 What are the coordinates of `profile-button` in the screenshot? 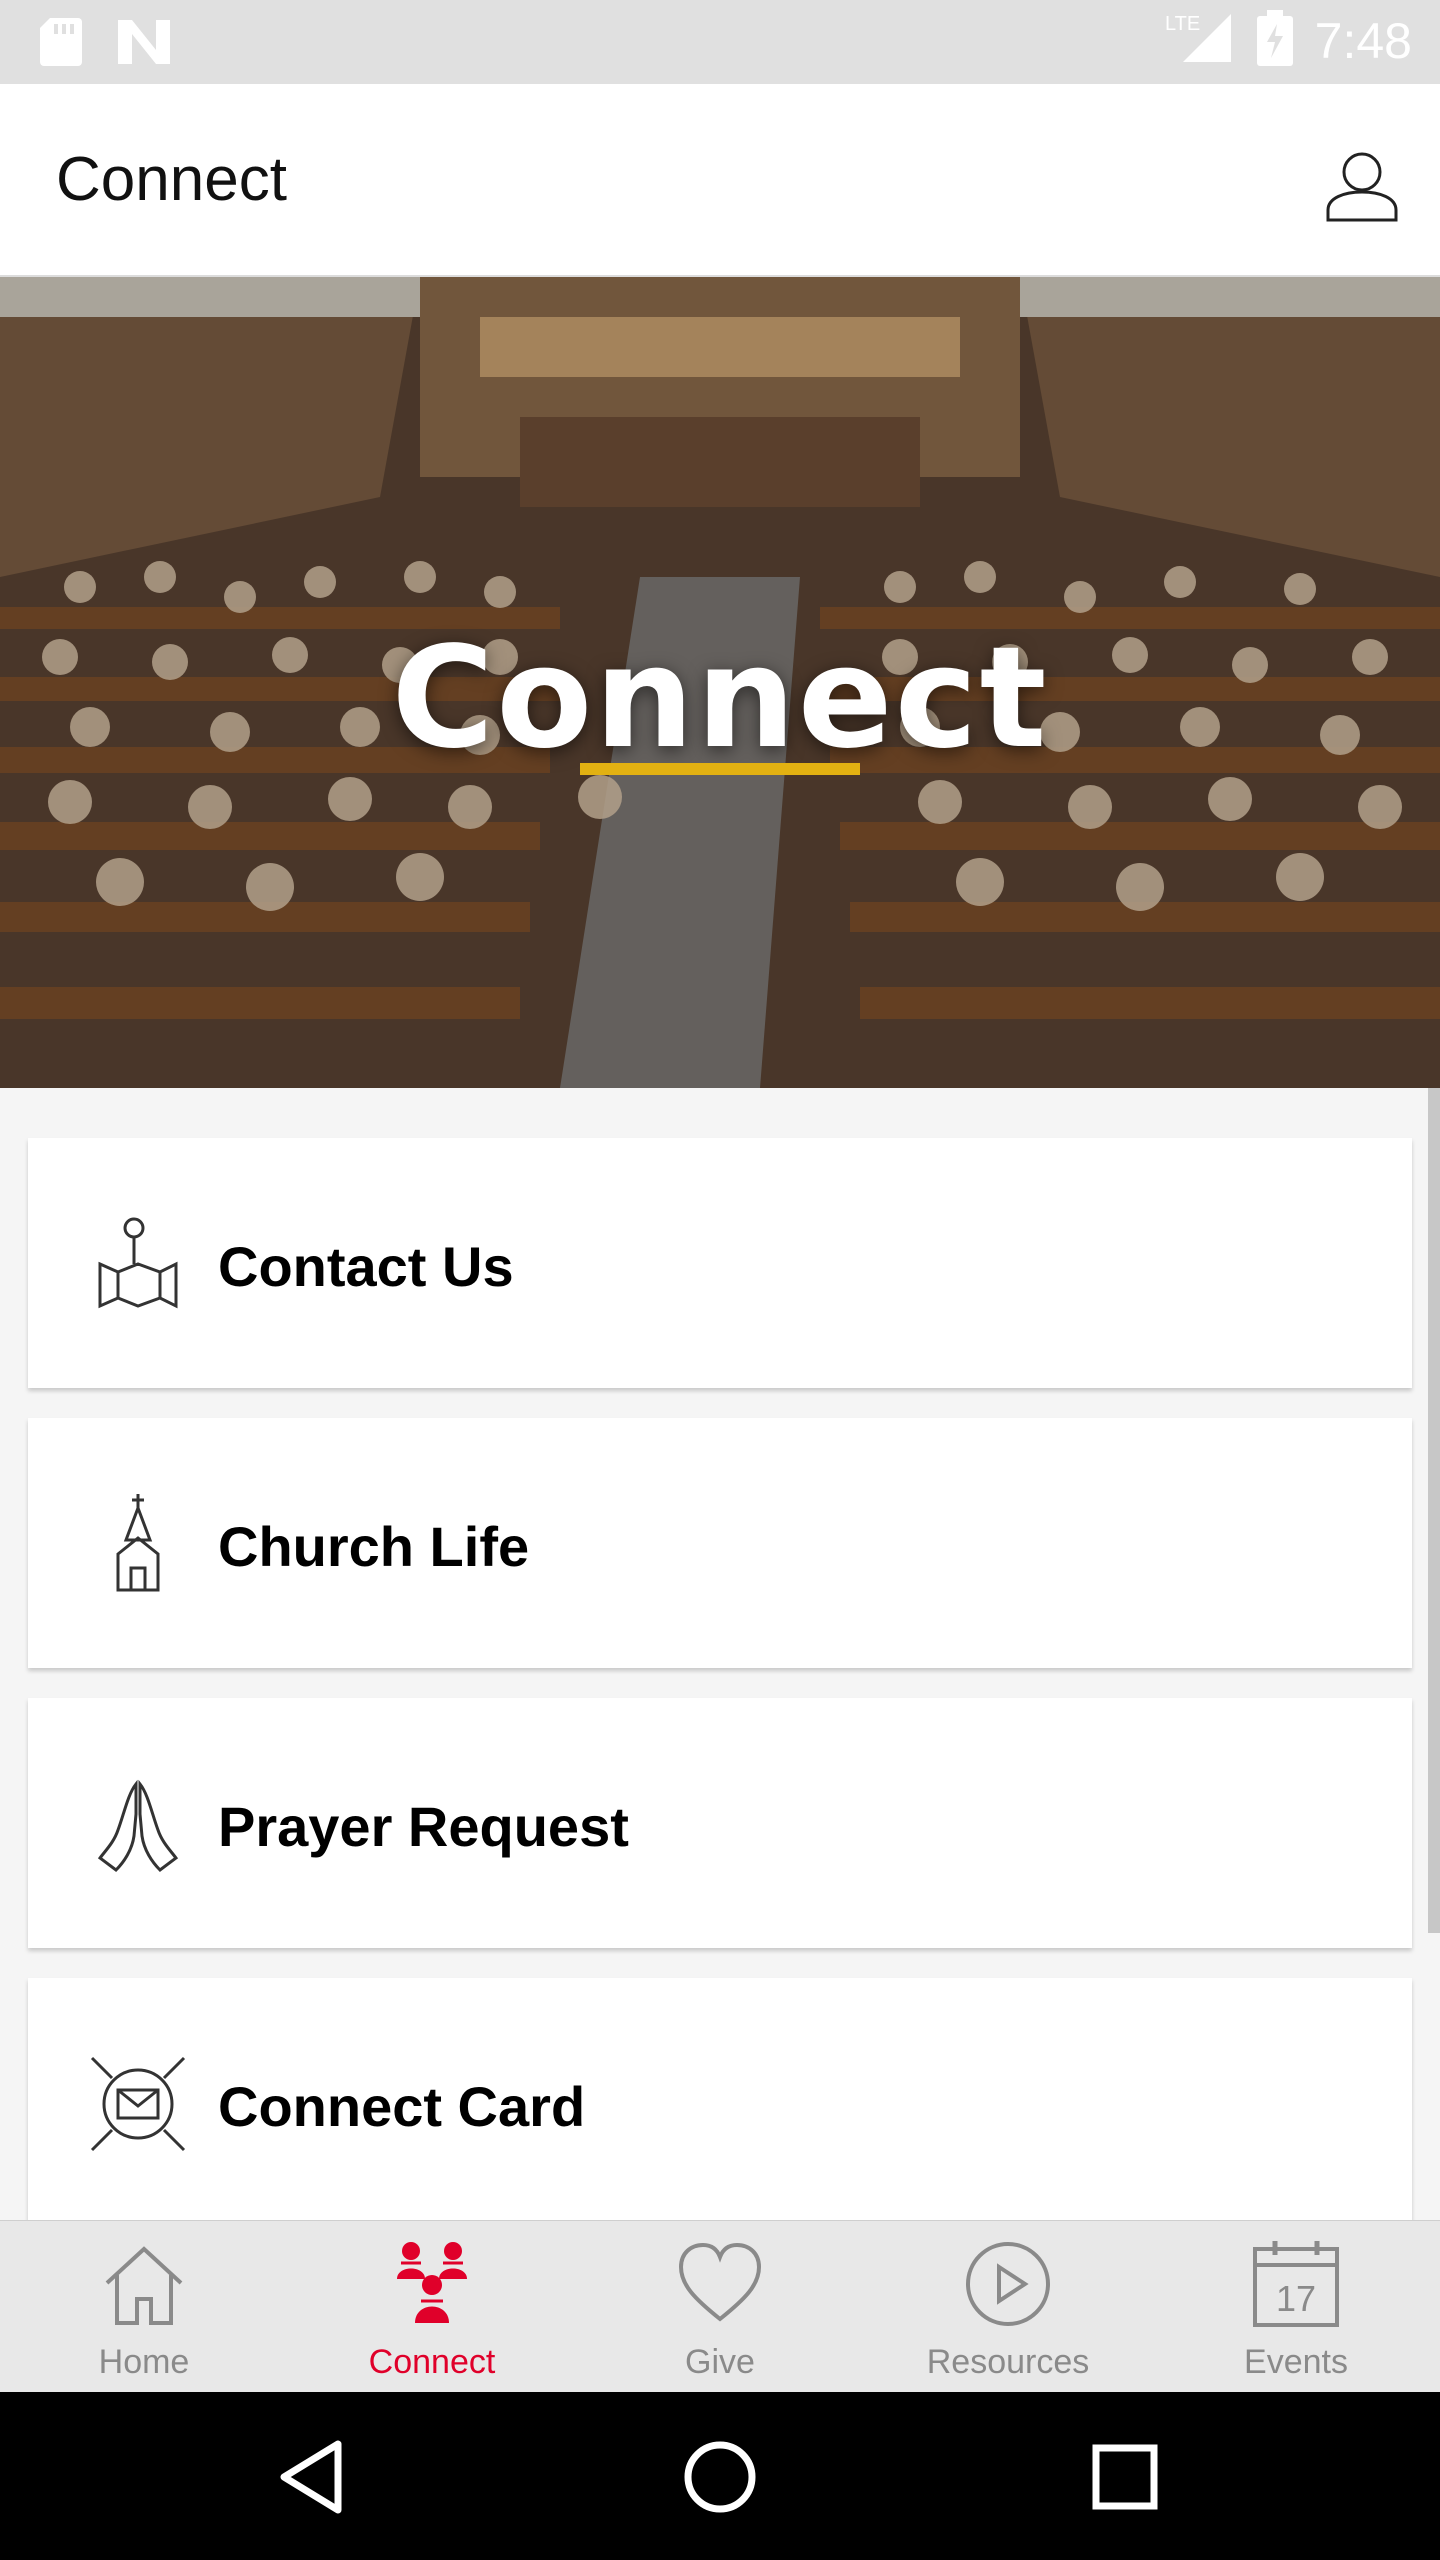 It's located at (1362, 186).